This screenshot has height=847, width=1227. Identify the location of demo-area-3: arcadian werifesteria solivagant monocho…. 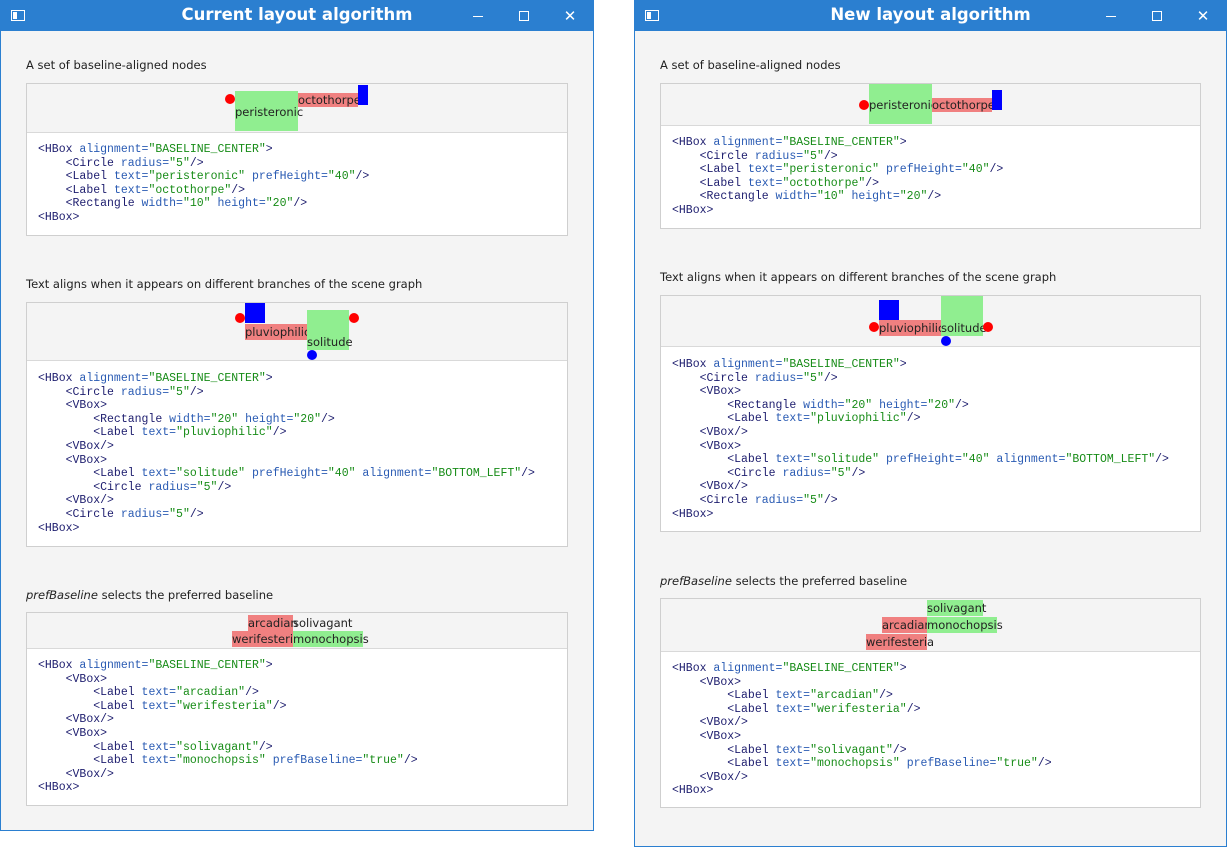
(297, 631).